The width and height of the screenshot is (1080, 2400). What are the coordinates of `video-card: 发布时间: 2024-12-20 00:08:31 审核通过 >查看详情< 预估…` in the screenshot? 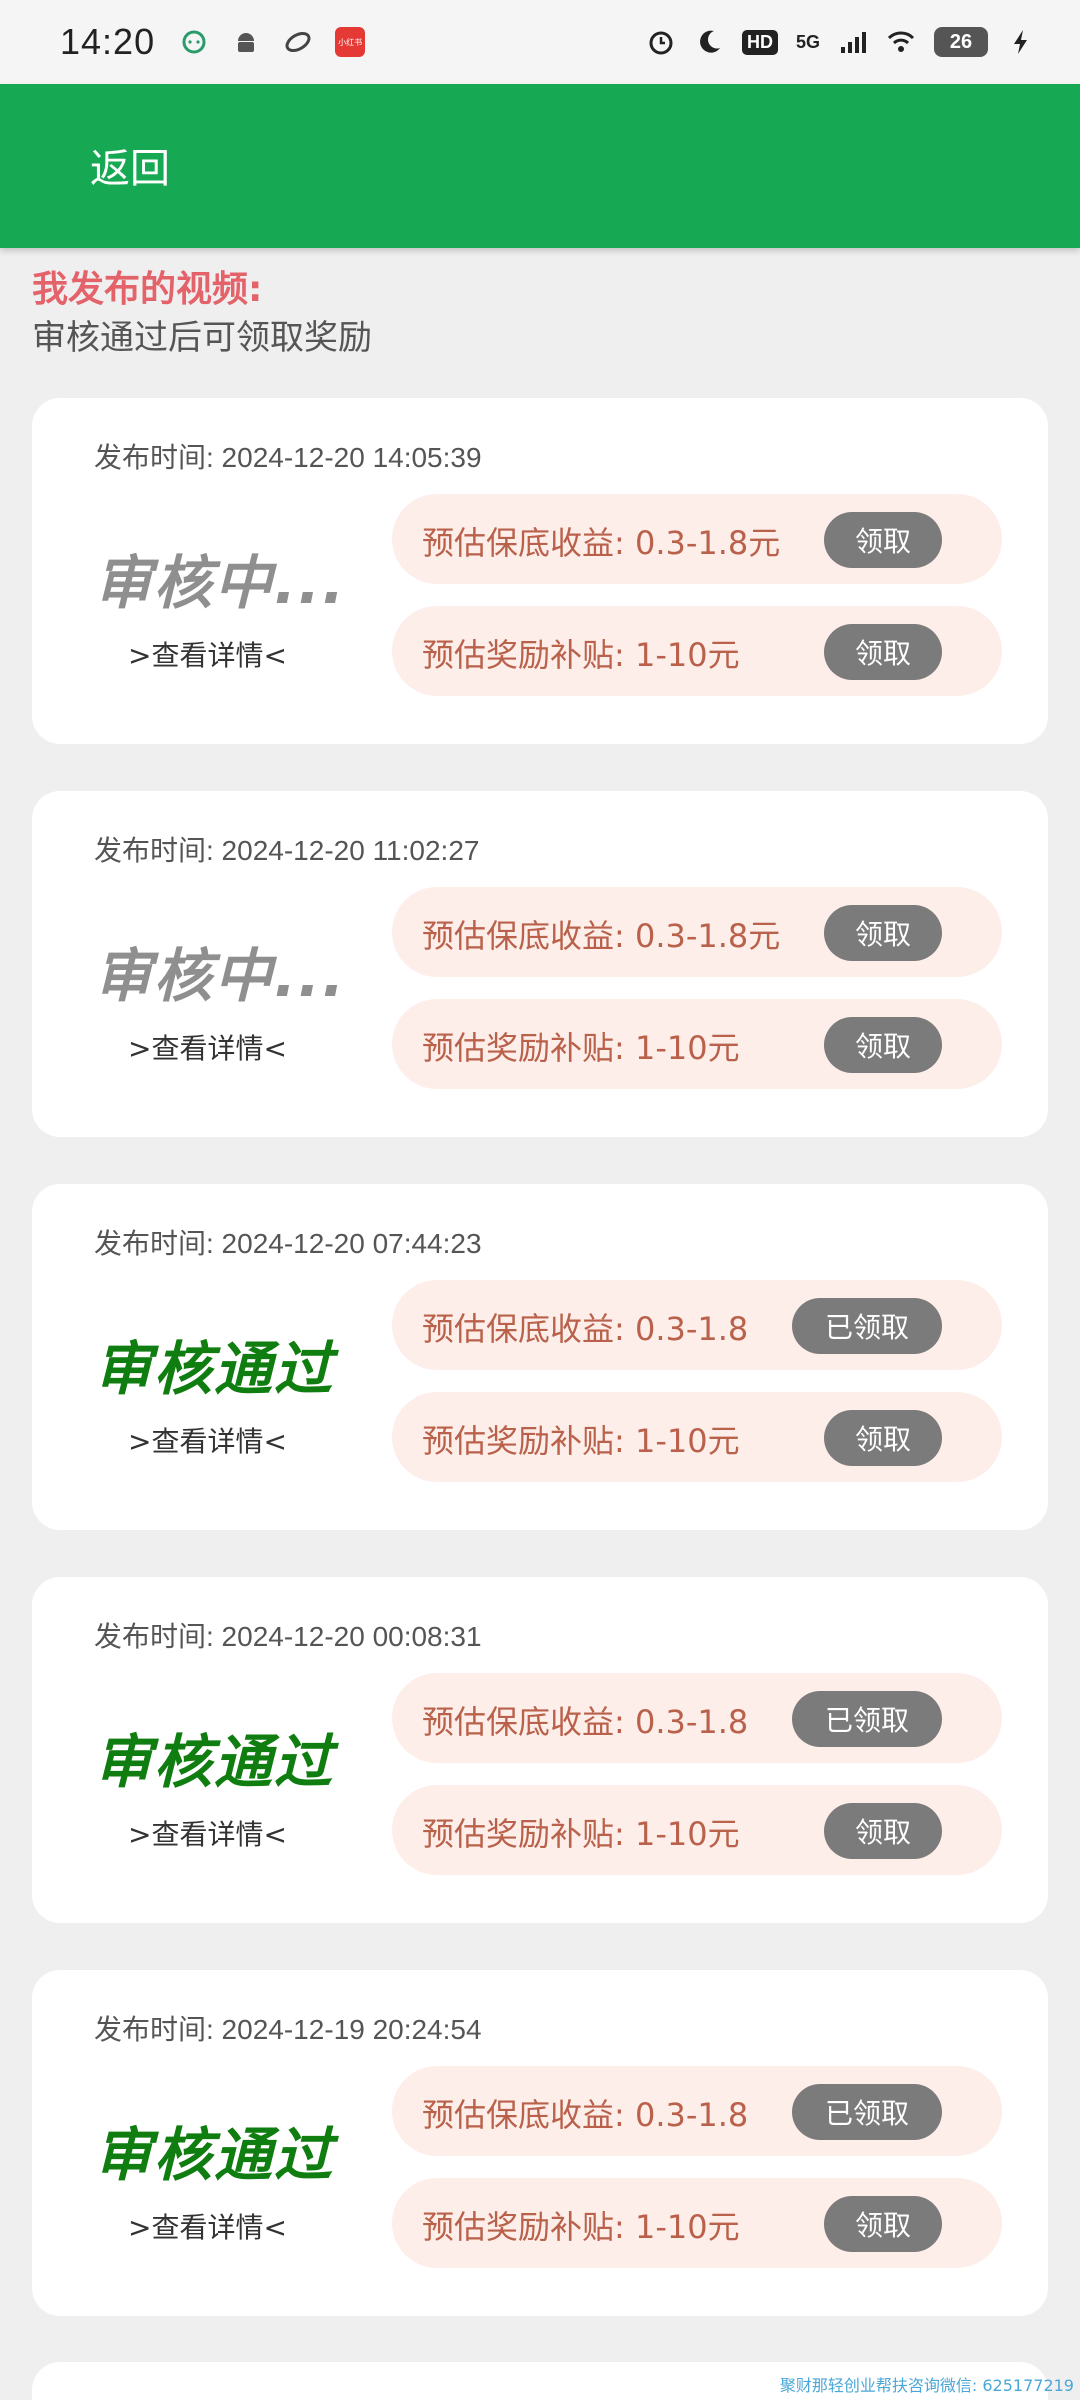 It's located at (540, 1750).